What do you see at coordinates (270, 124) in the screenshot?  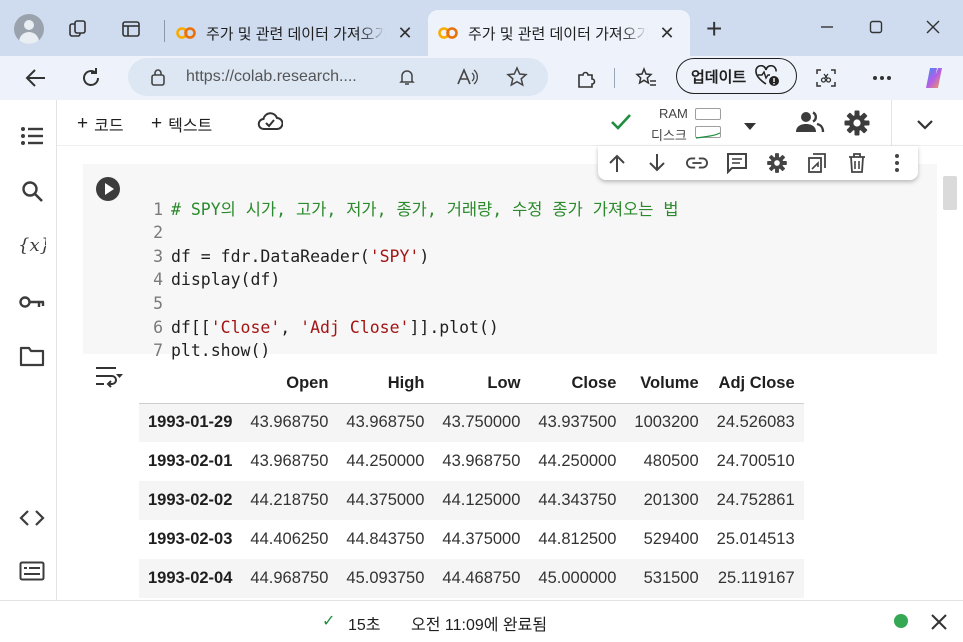 I see `drive-save-cloud-icon` at bounding box center [270, 124].